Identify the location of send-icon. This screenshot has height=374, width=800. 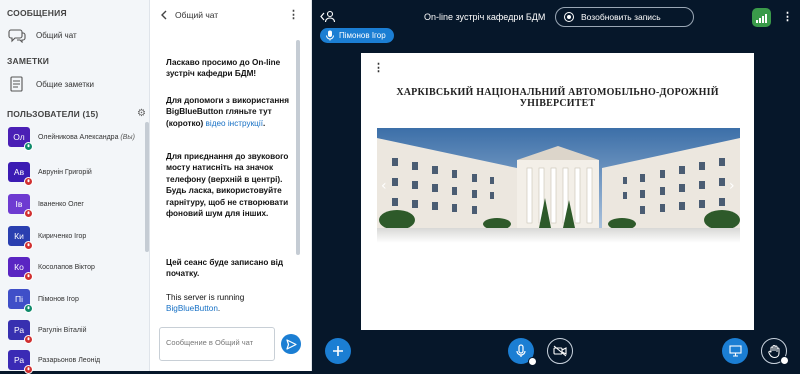
(291, 344).